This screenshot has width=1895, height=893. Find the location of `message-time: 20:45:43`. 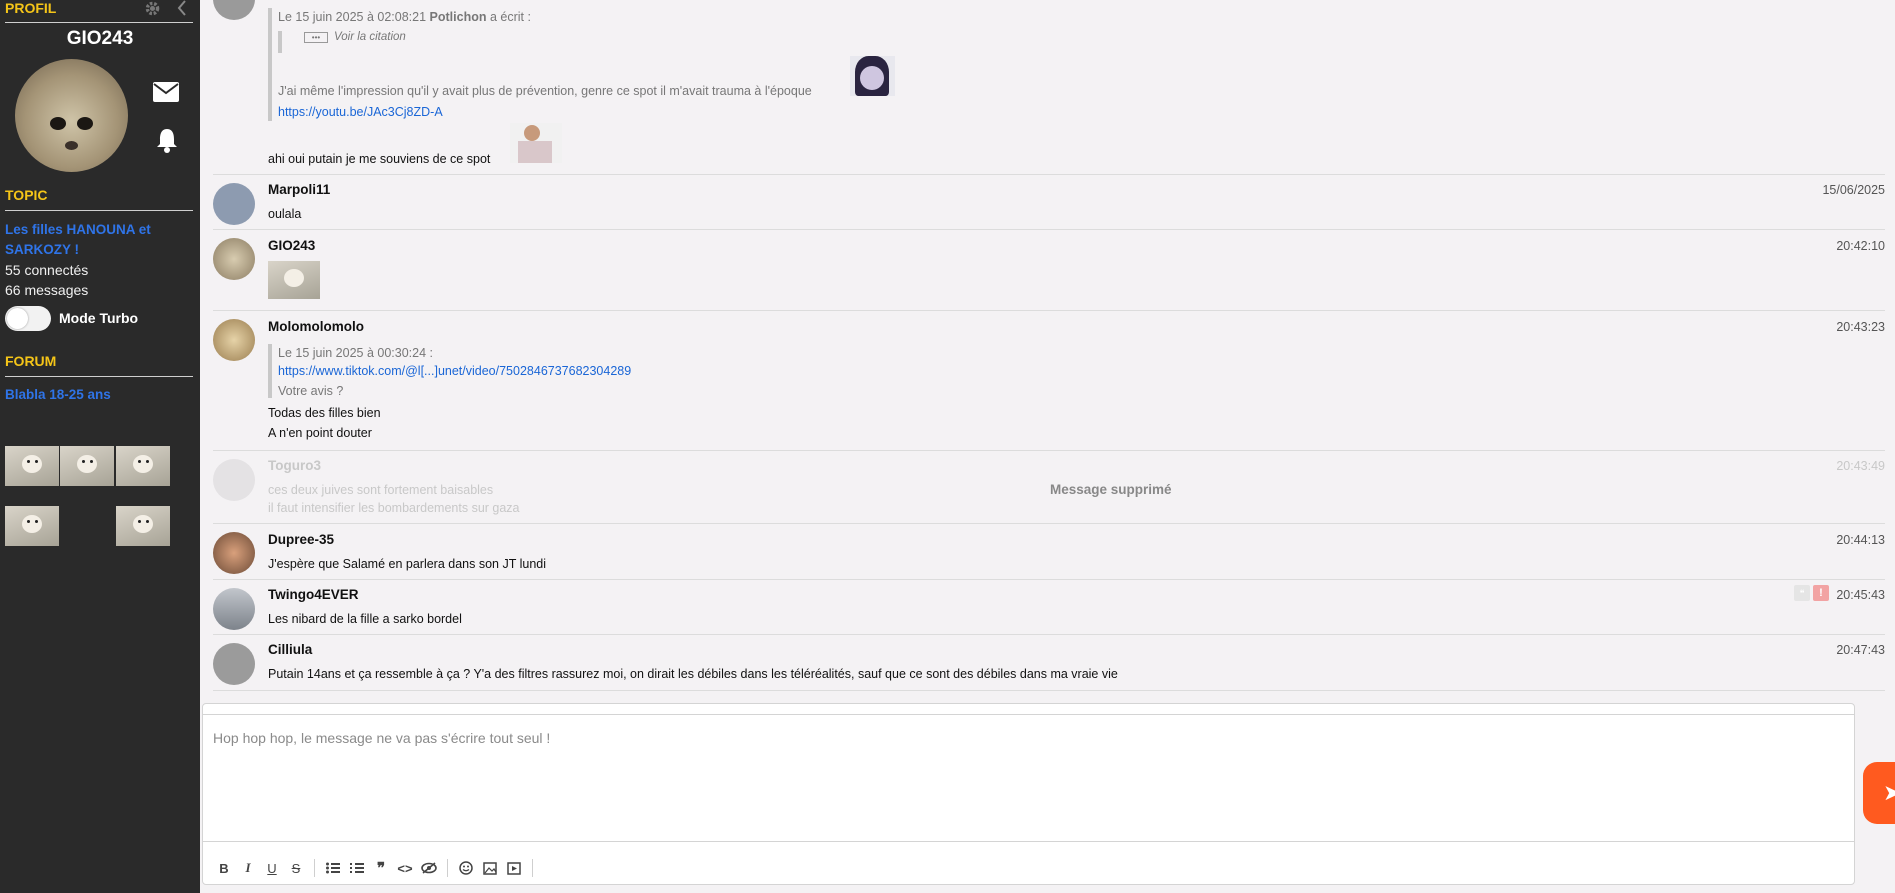

message-time: 20:45:43 is located at coordinates (1860, 595).